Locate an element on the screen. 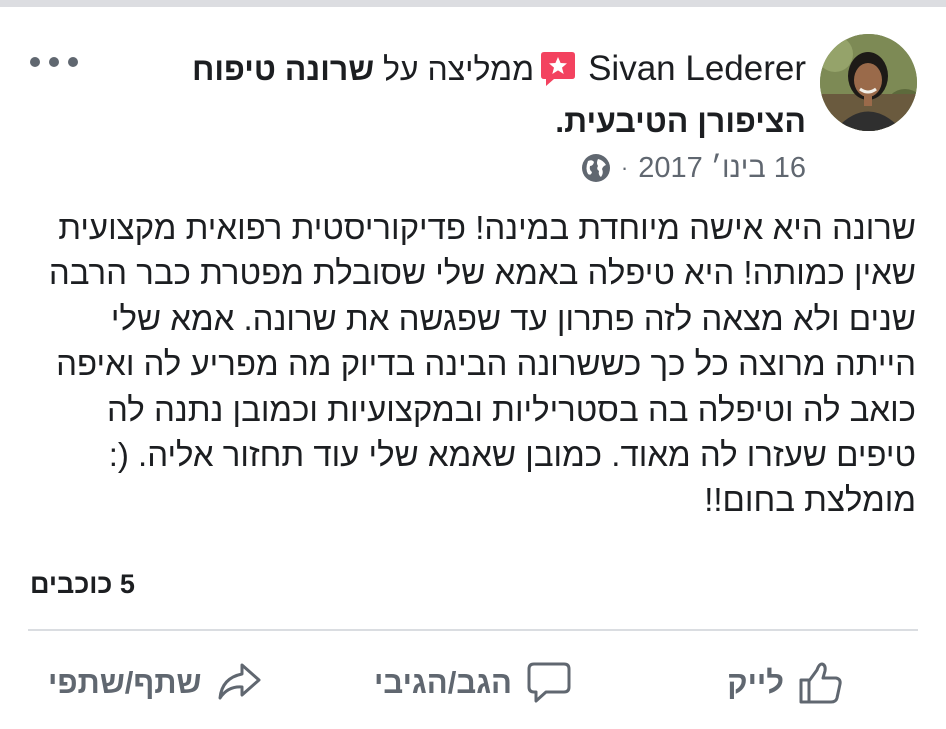 This screenshot has height=729, width=946. top-border is located at coordinates (473, 3).